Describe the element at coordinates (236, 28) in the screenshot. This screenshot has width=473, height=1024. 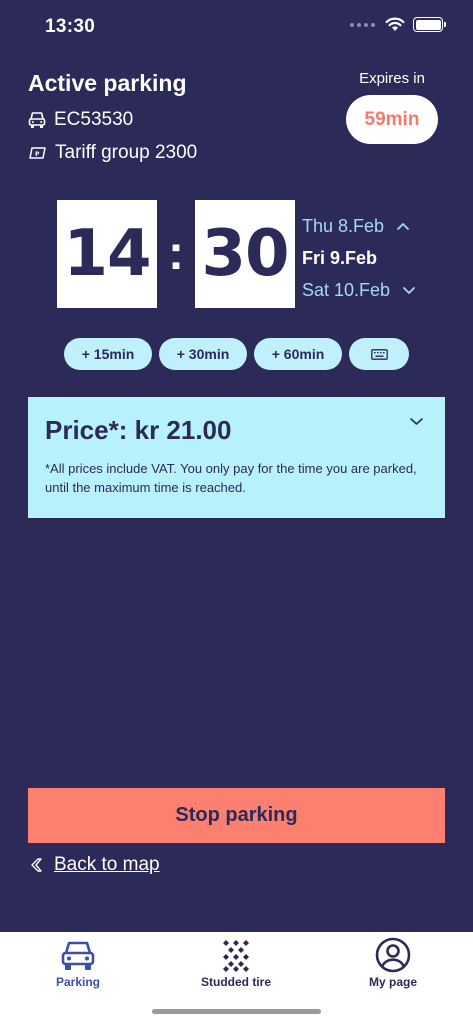
I see `status-bar: 13:30` at that location.